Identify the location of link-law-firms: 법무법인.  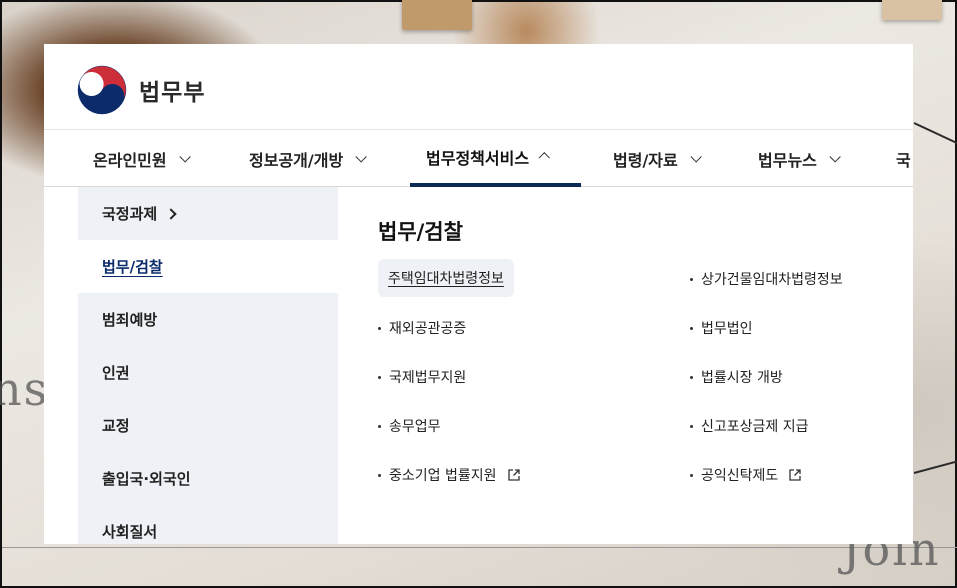
(721, 328).